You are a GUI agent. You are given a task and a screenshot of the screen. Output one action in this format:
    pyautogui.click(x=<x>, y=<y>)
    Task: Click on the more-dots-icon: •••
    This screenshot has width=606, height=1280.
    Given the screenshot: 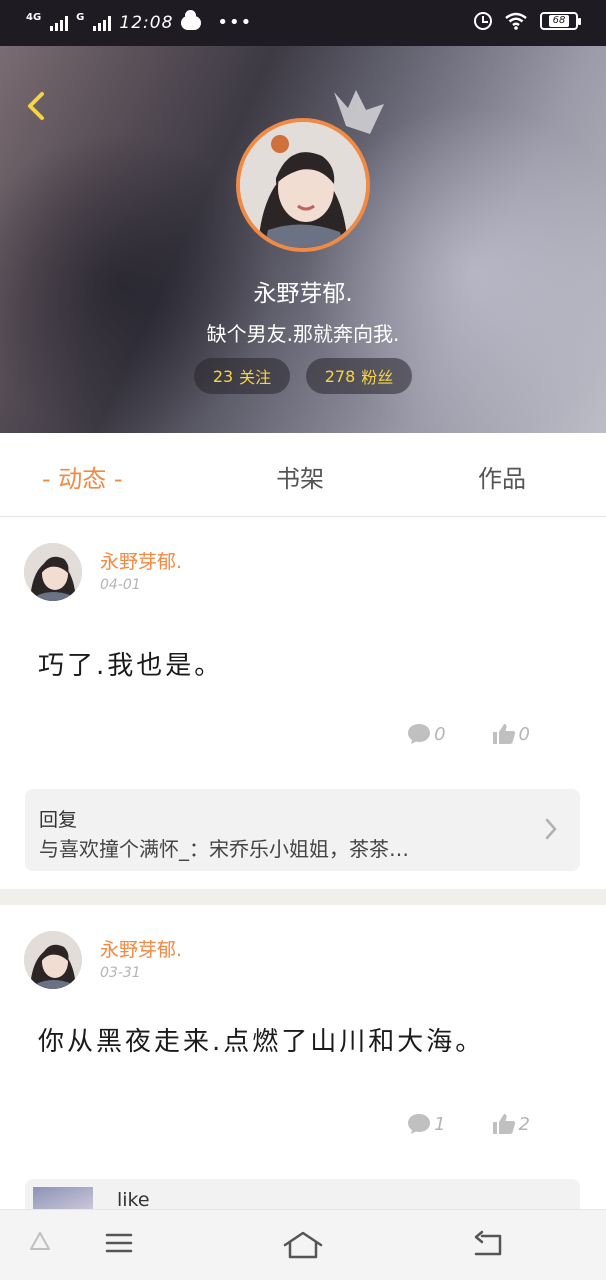 What is the action you would take?
    pyautogui.click(x=235, y=22)
    